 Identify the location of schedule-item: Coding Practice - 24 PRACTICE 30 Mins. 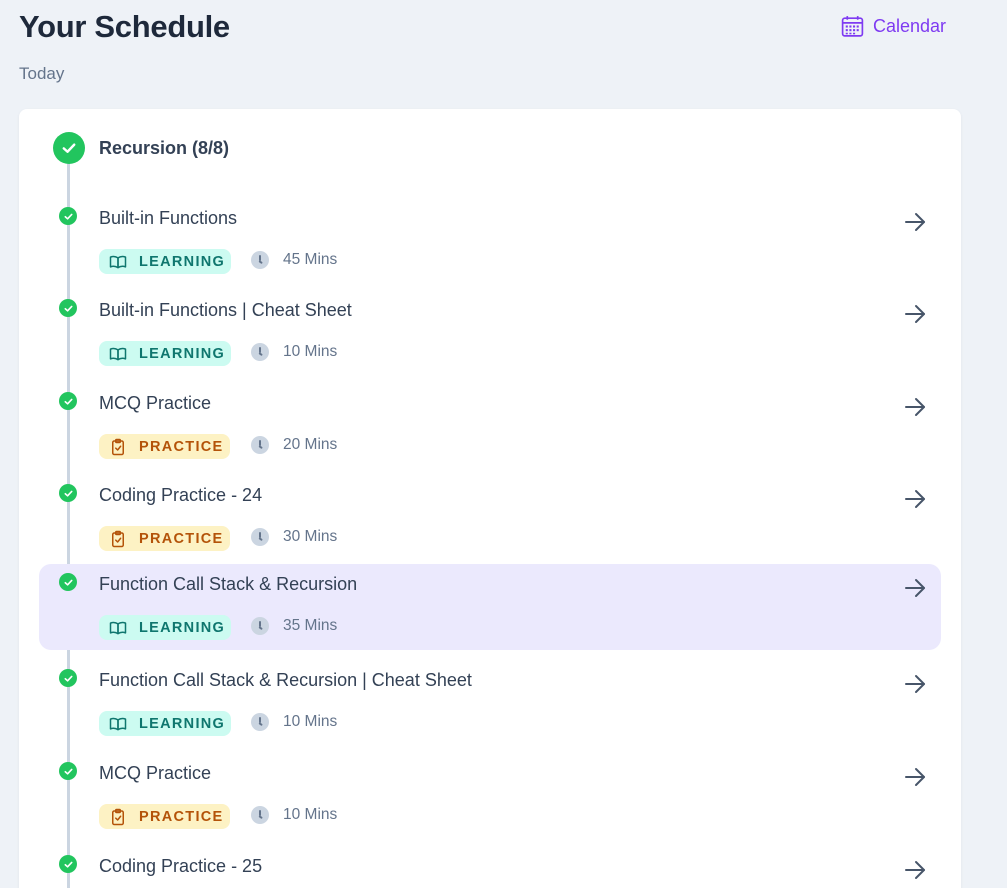
(490, 518).